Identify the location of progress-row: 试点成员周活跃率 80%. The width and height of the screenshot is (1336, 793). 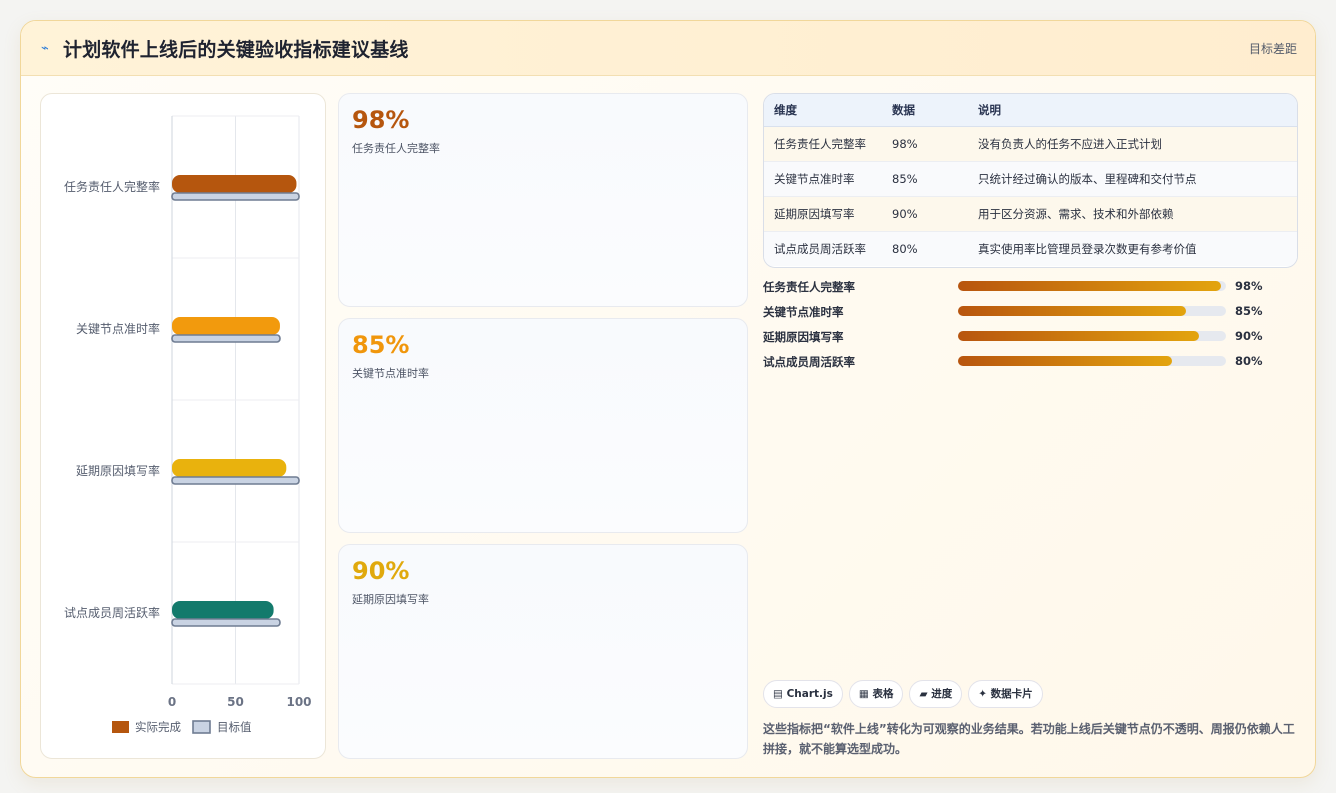
(1029, 363).